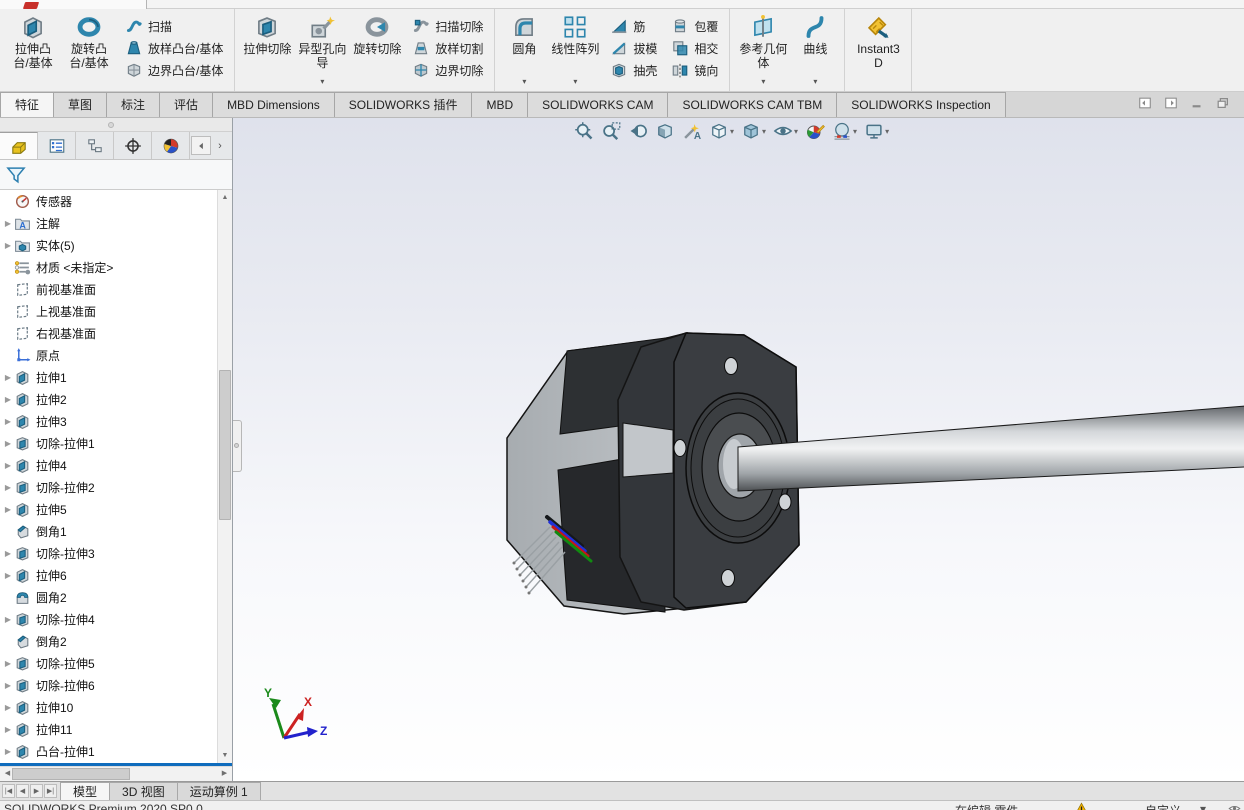  What do you see at coordinates (638, 131) in the screenshot?
I see `previous-view-button` at bounding box center [638, 131].